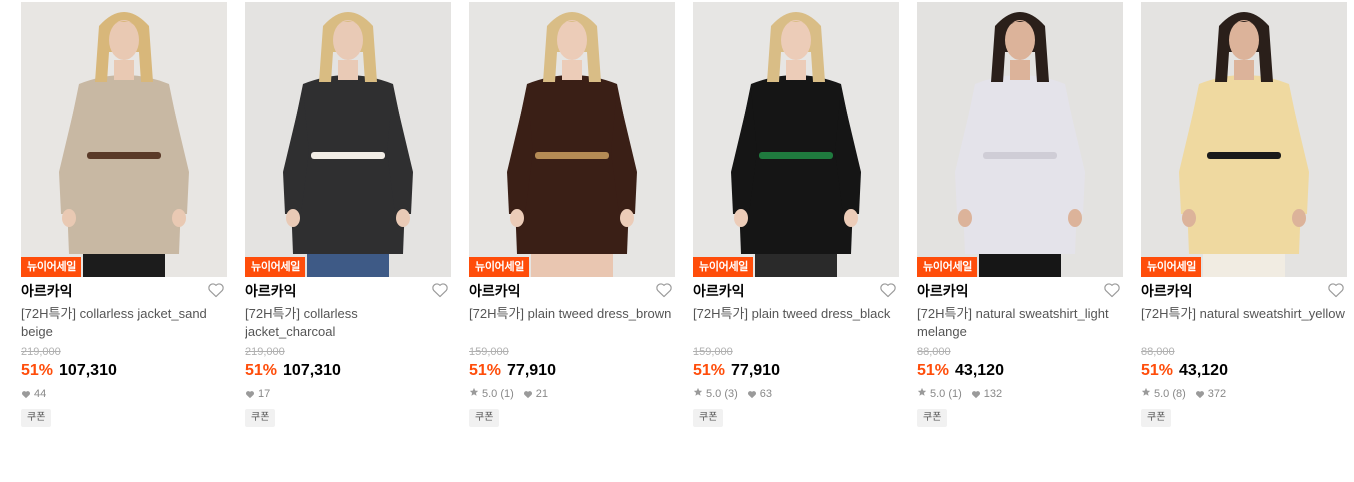 The height and width of the screenshot is (482, 1354). What do you see at coordinates (1020, 394) in the screenshot?
I see `product-stats: 5.0 (1) 132` at bounding box center [1020, 394].